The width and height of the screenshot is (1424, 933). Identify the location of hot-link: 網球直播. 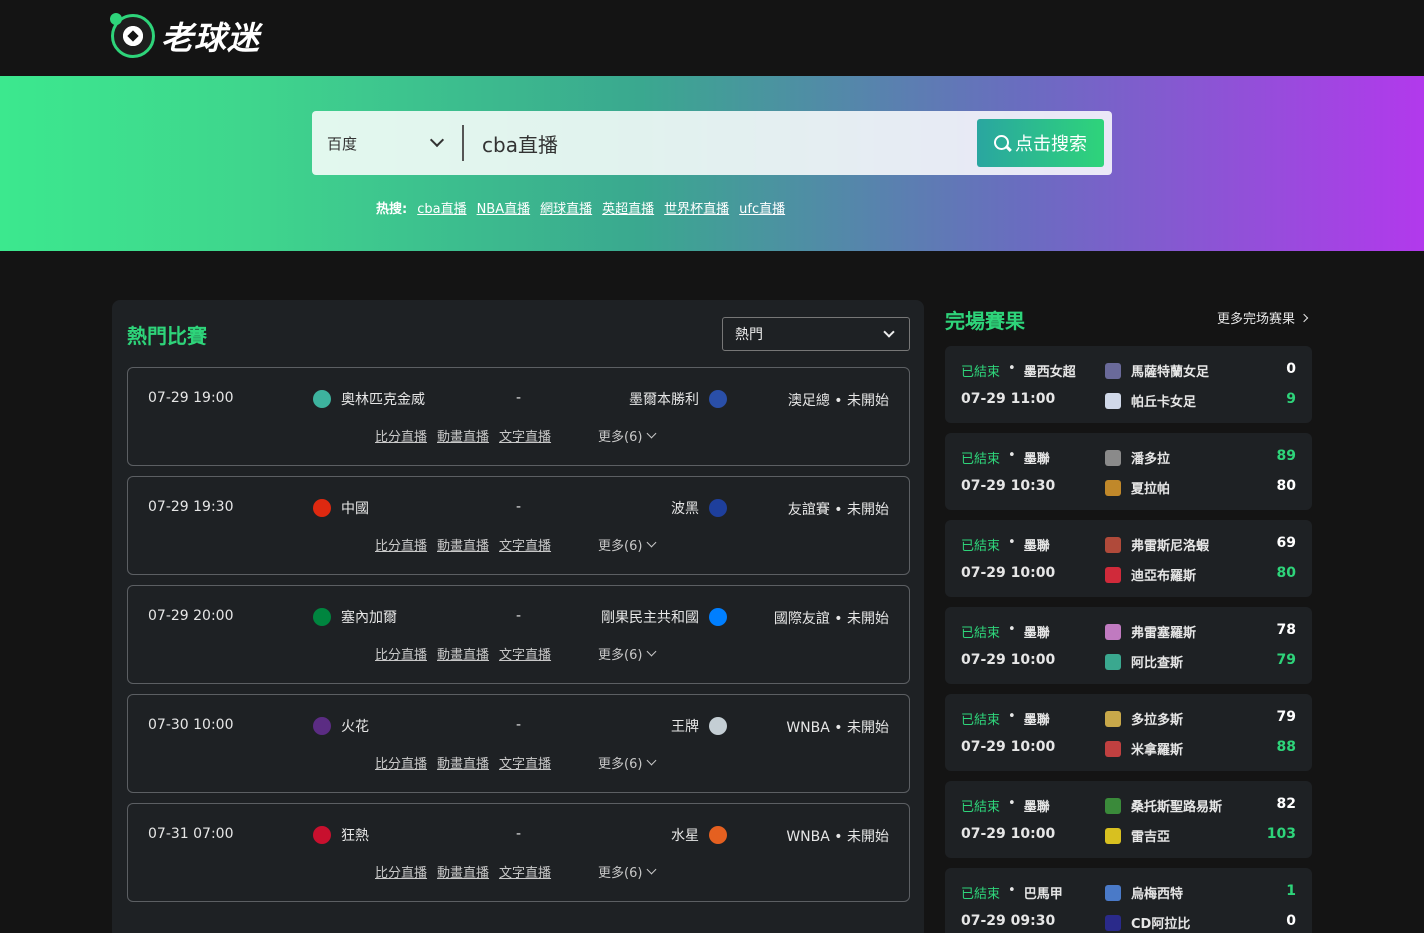
(566, 207).